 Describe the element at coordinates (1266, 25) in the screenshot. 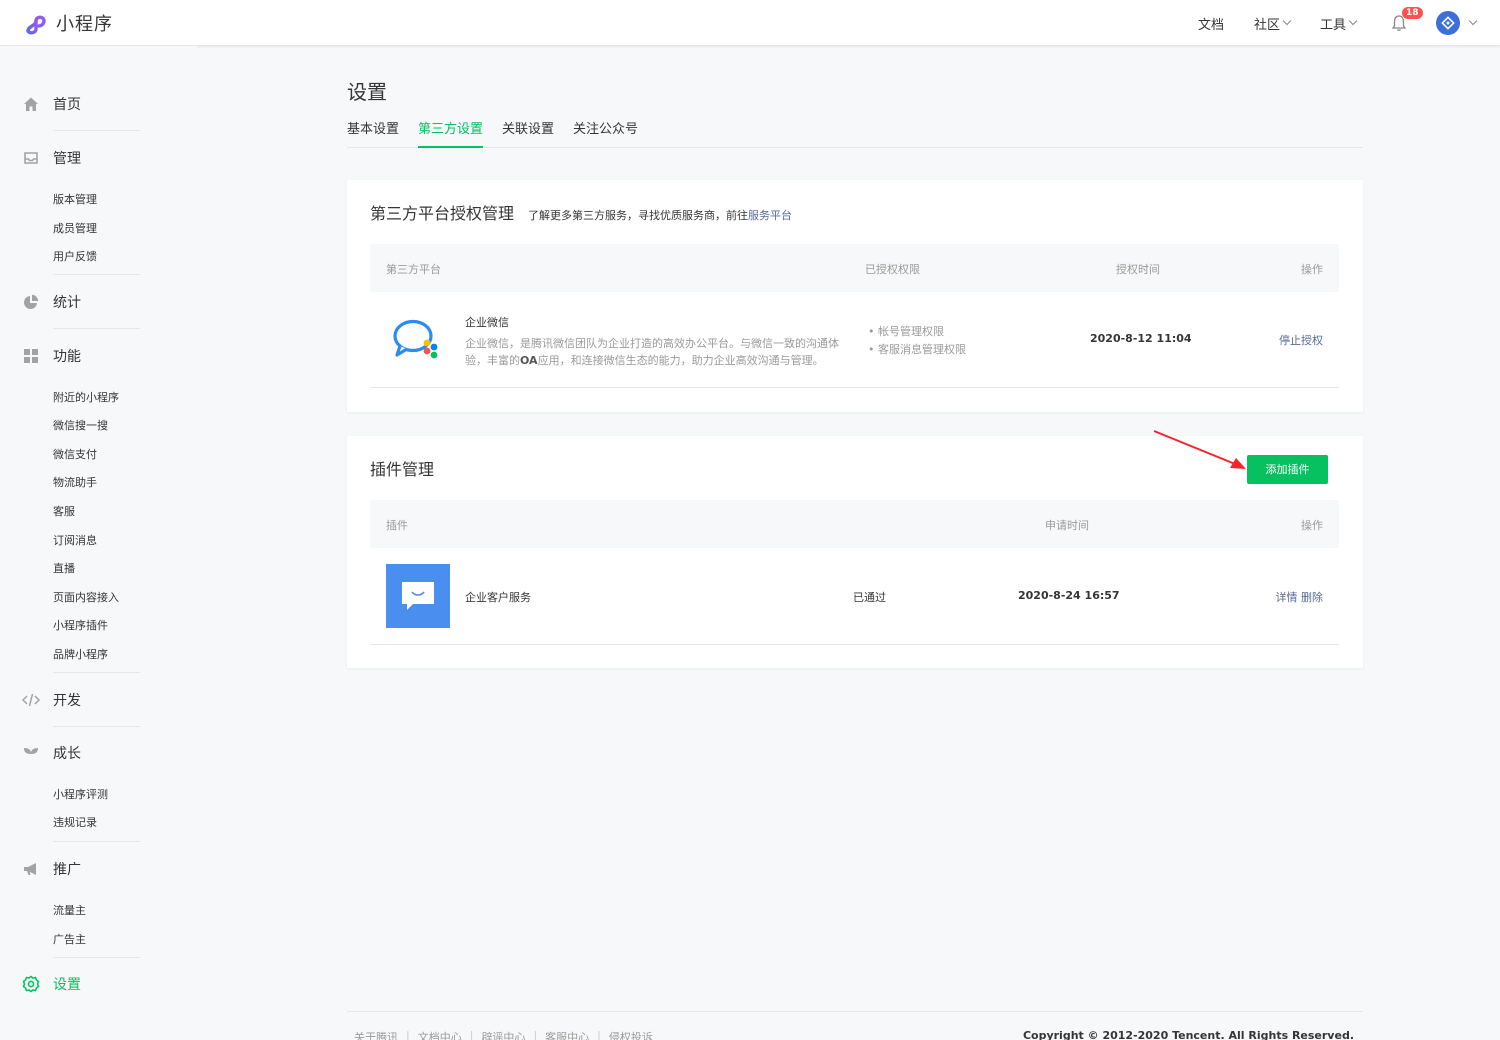

I see `nav-community-label: 社区` at that location.